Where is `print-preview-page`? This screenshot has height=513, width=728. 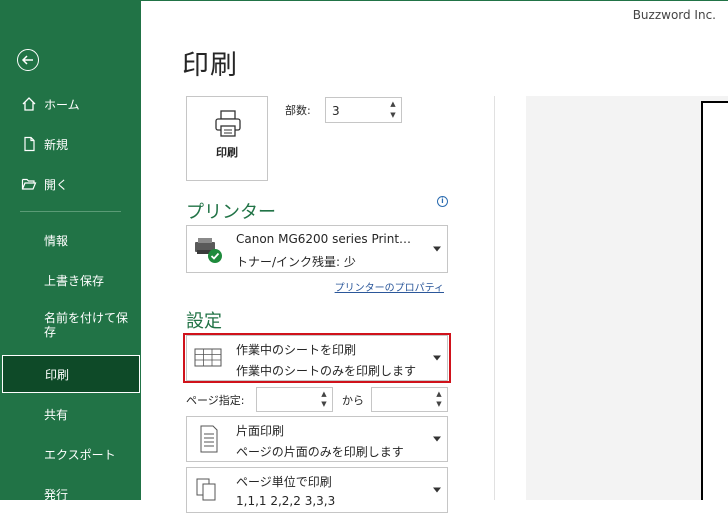
print-preview-page is located at coordinates (714, 300).